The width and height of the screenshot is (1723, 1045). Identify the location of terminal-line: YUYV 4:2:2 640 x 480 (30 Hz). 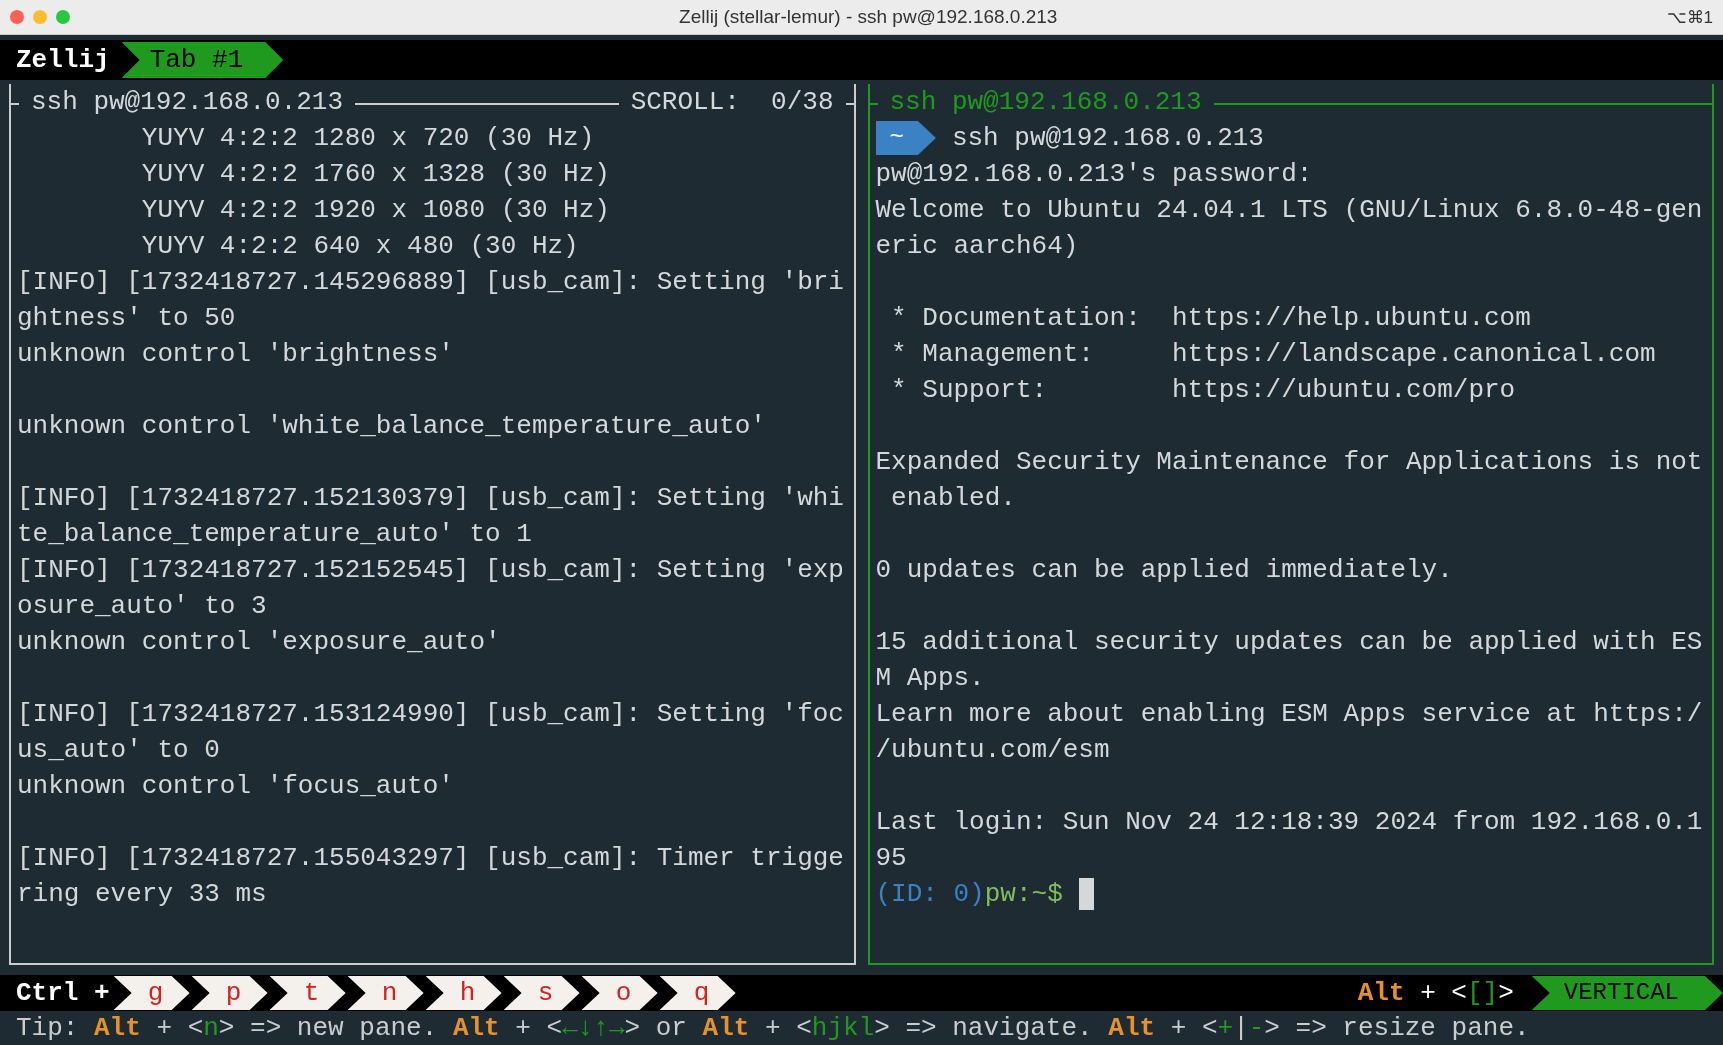
(360, 246).